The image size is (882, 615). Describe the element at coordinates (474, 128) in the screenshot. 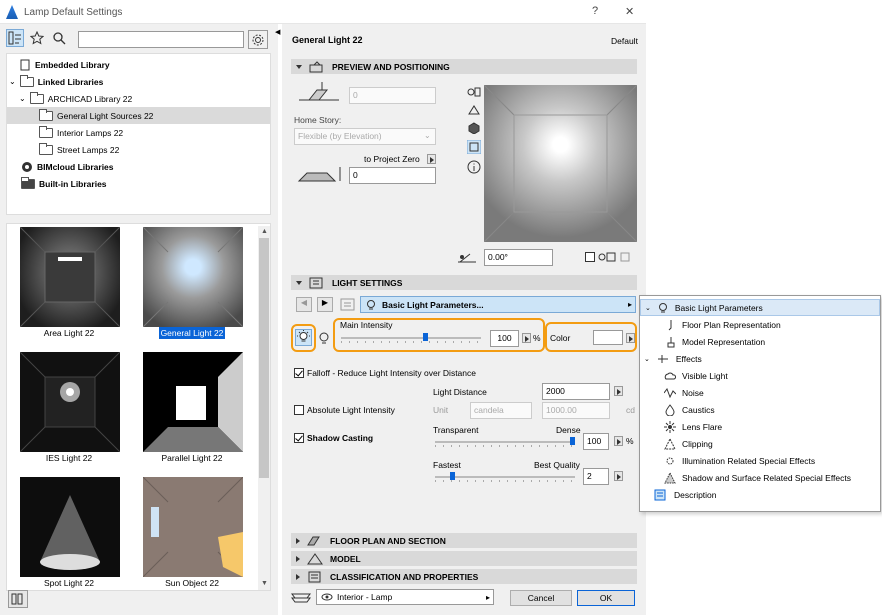

I see `3d-view-icon` at that location.